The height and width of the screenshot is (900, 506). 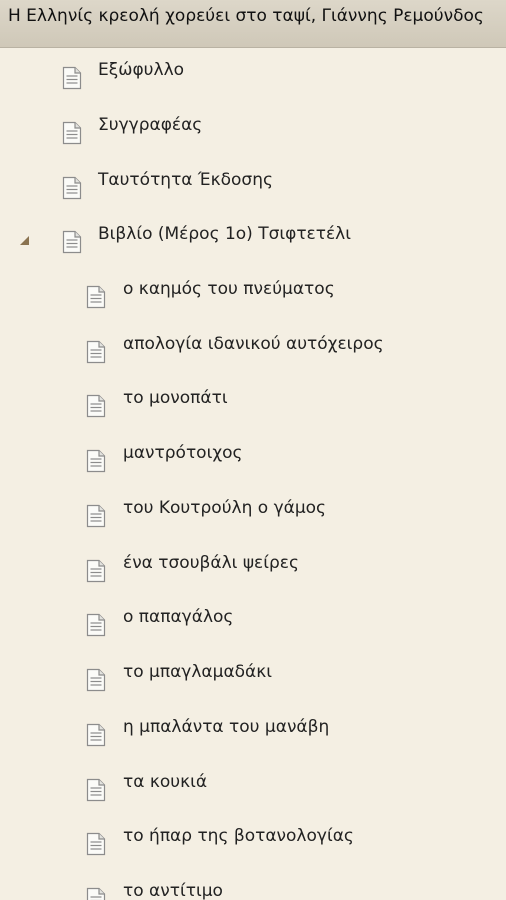 I want to click on toc-chapter-item: το μονοπάτι, so click(x=253, y=403).